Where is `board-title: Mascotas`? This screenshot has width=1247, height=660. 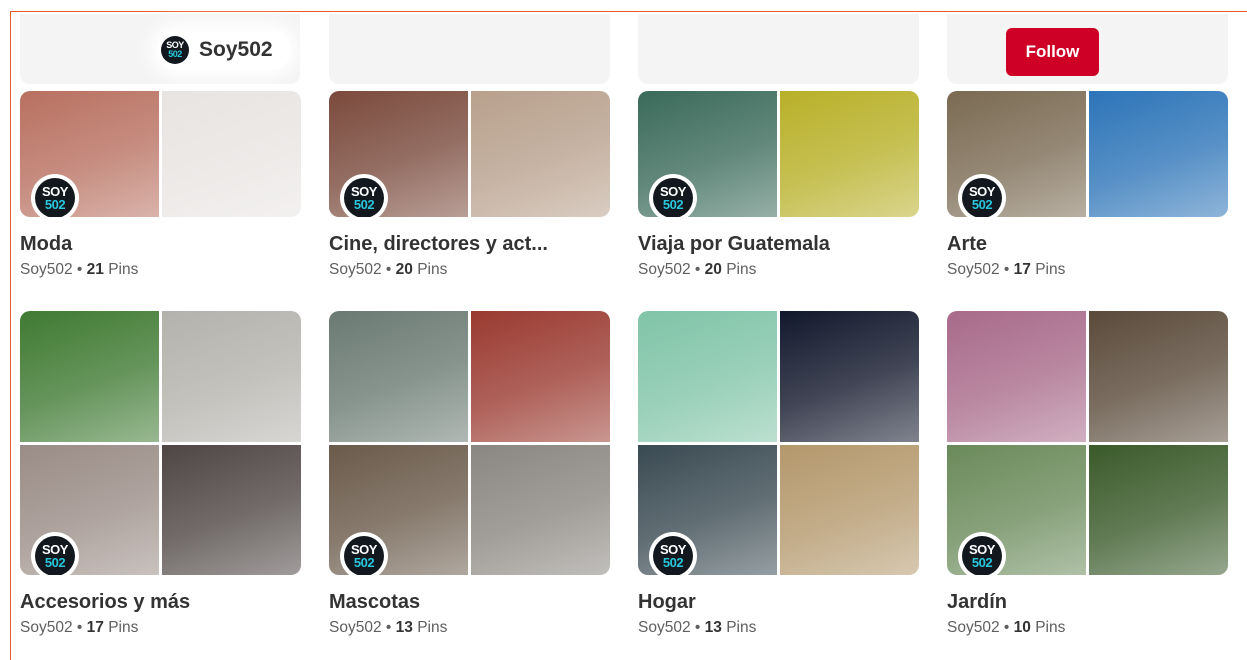
board-title: Mascotas is located at coordinates (469, 602).